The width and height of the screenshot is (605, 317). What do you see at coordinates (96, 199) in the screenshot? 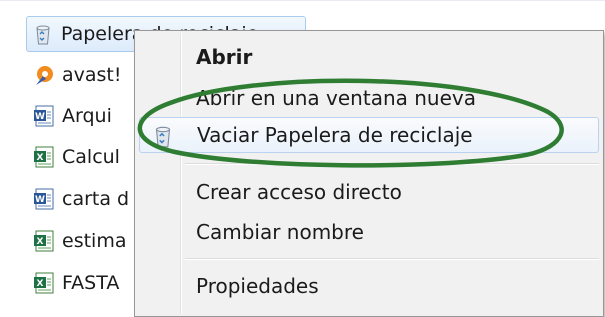
I see `desktop-item-label: carta d` at bounding box center [96, 199].